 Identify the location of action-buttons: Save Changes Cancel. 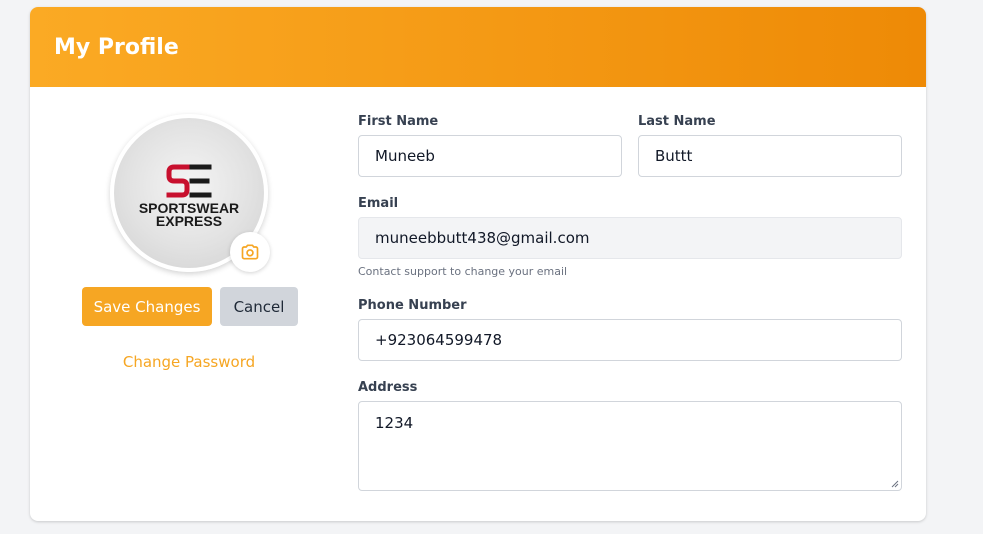
(190, 306).